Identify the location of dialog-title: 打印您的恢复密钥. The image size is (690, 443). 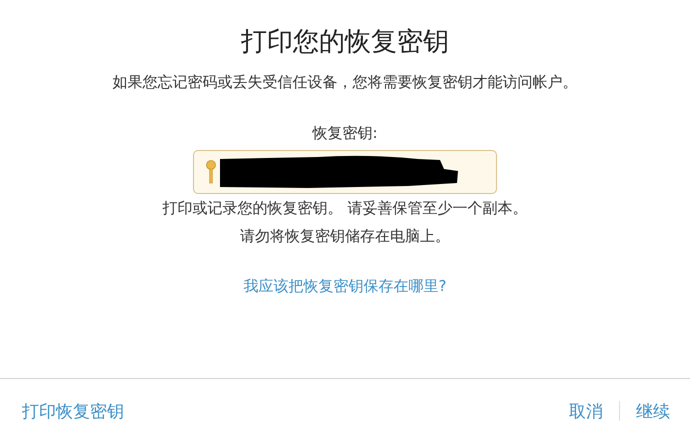
(345, 42).